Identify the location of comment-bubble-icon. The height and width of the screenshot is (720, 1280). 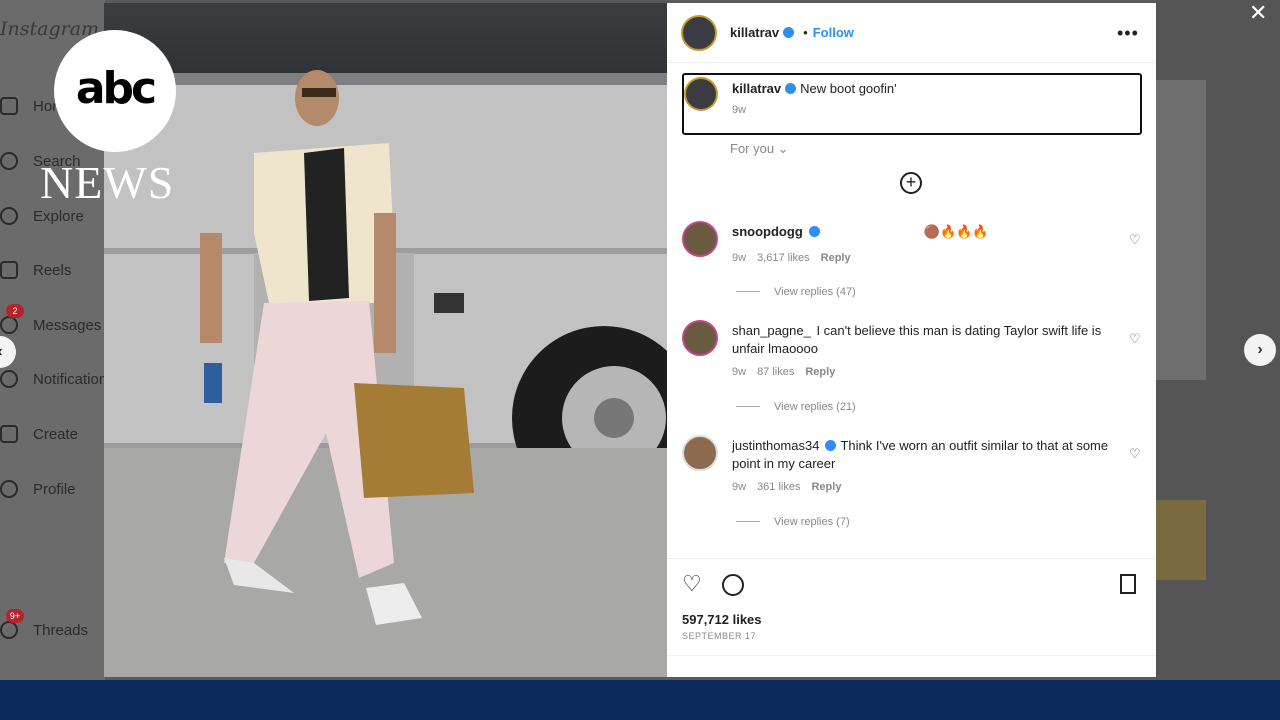
(733, 585).